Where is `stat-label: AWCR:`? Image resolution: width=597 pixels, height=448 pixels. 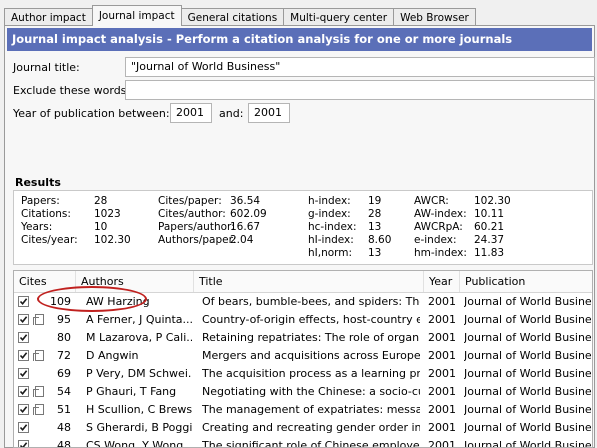
stat-label: AWCR: is located at coordinates (431, 201).